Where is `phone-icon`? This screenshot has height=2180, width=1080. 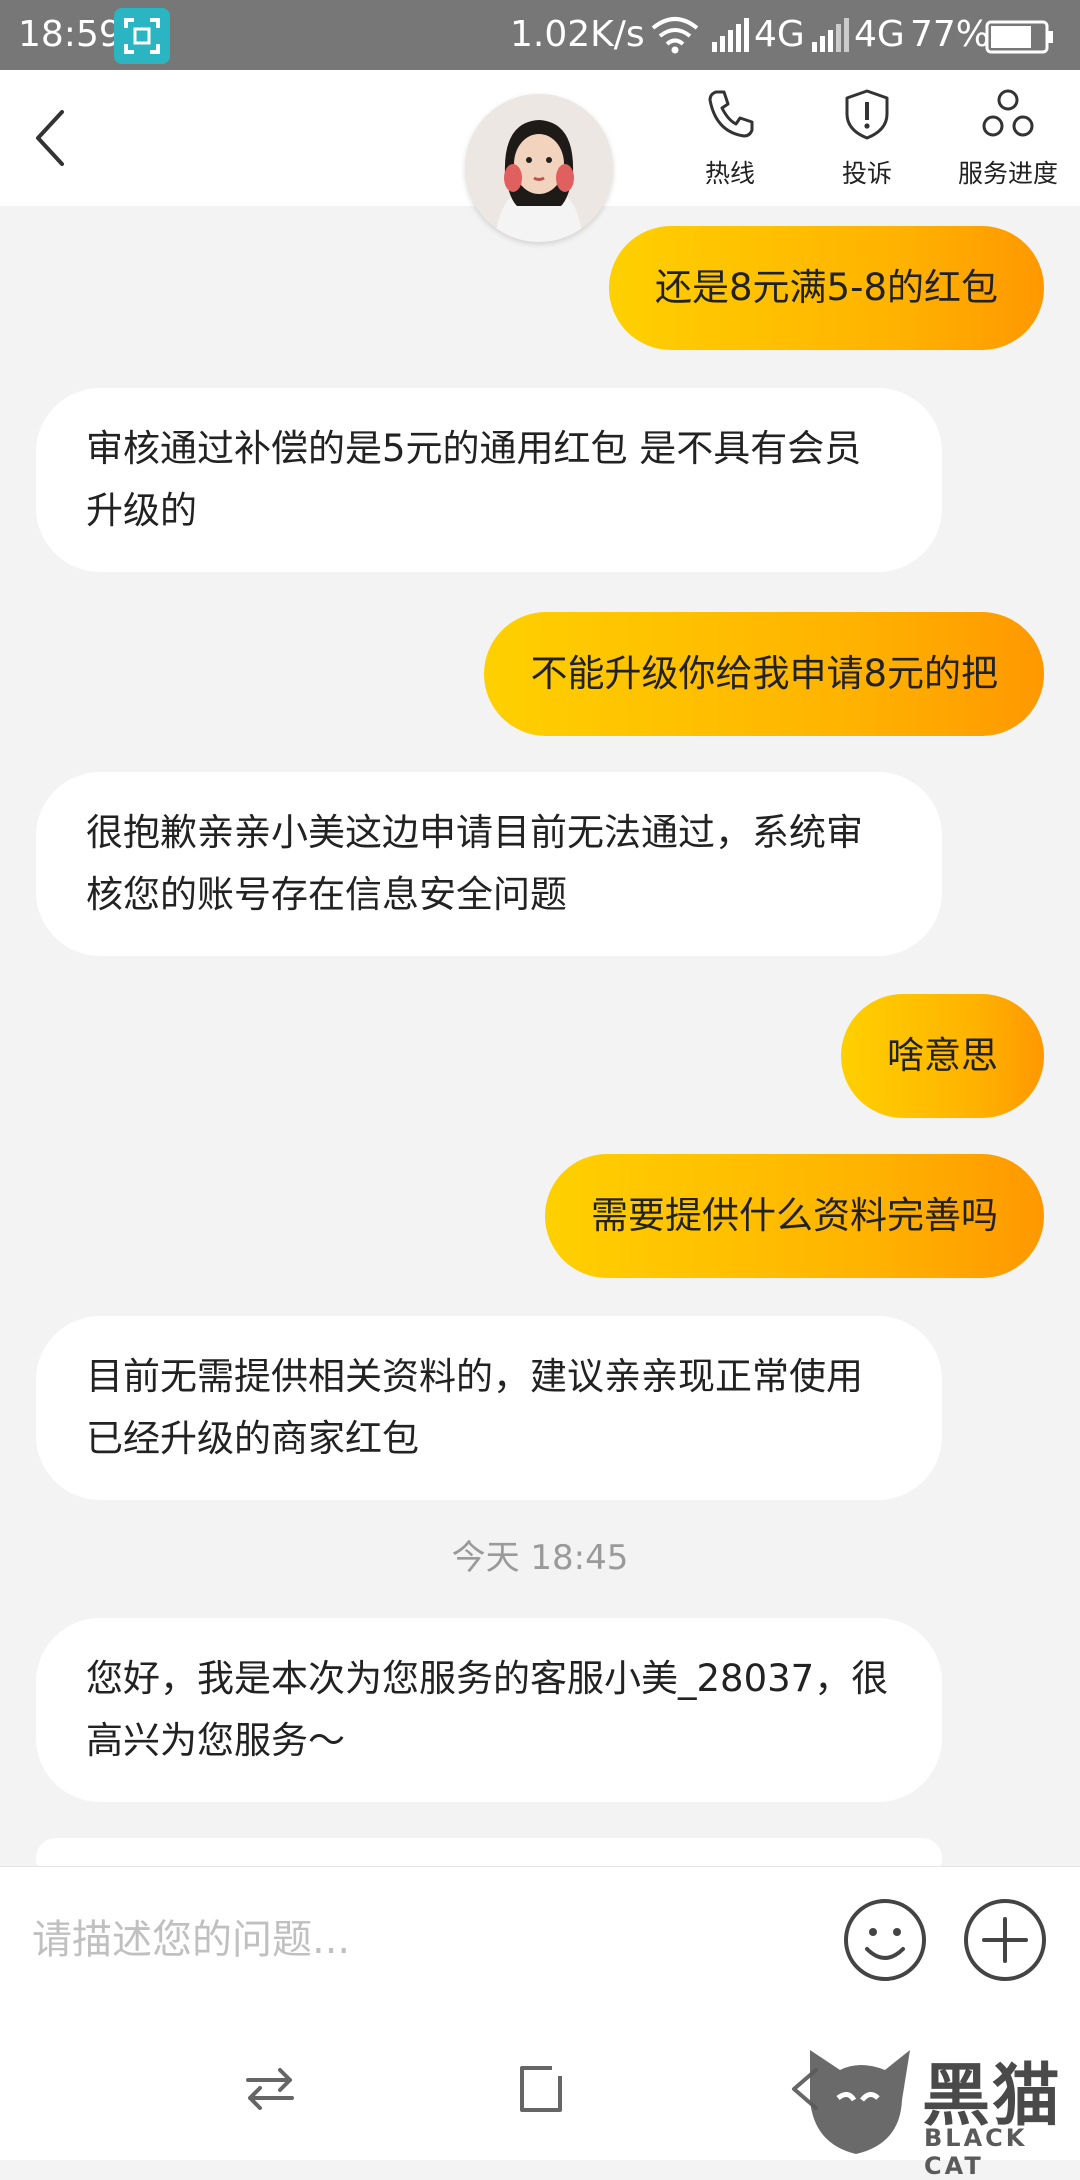 phone-icon is located at coordinates (730, 117).